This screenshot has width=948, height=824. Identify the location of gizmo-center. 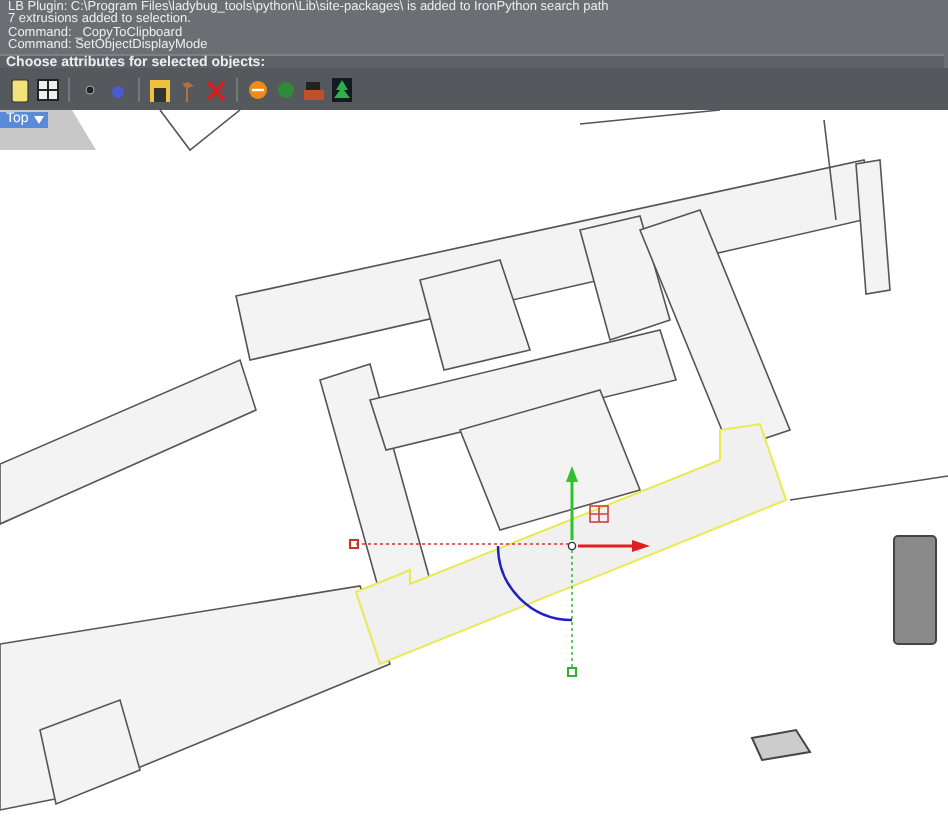
(572, 546).